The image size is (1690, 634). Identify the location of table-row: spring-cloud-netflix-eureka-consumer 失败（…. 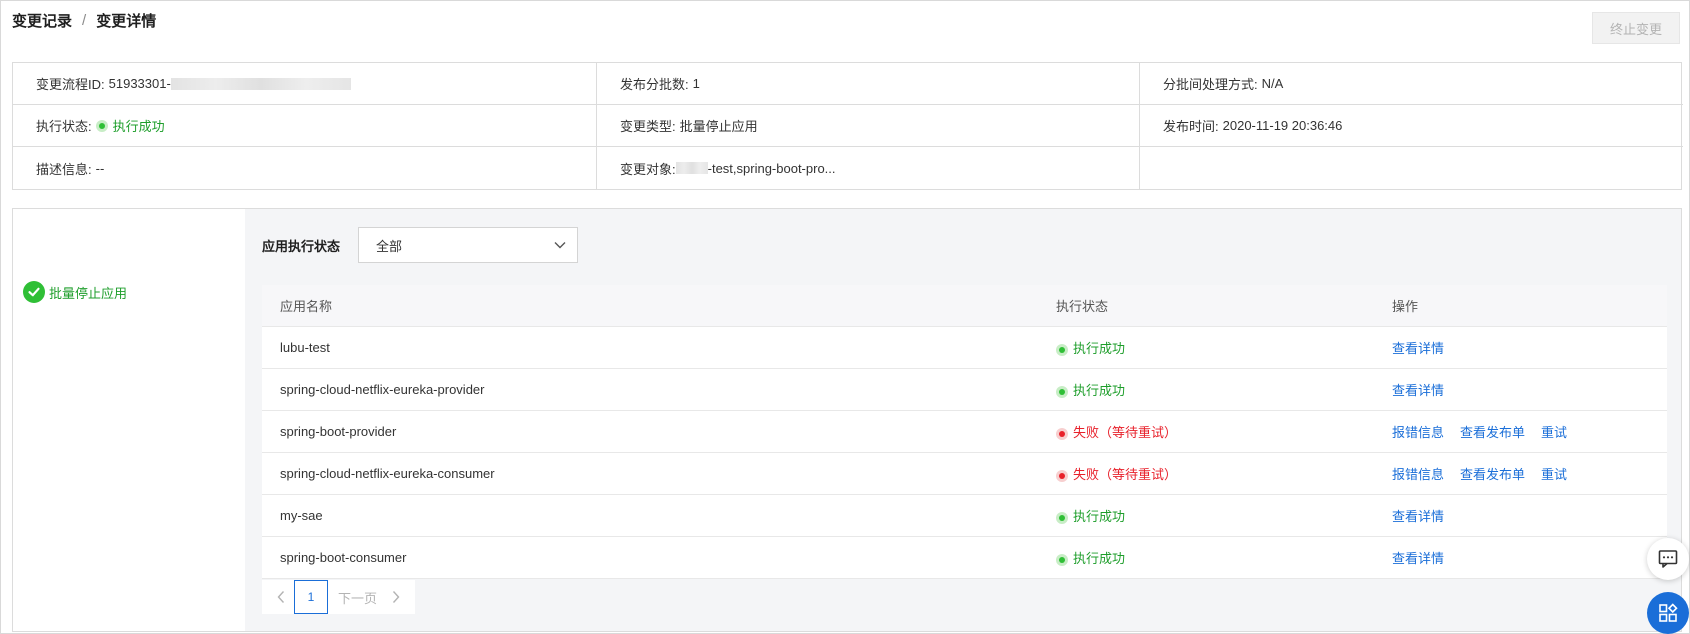
(964, 474).